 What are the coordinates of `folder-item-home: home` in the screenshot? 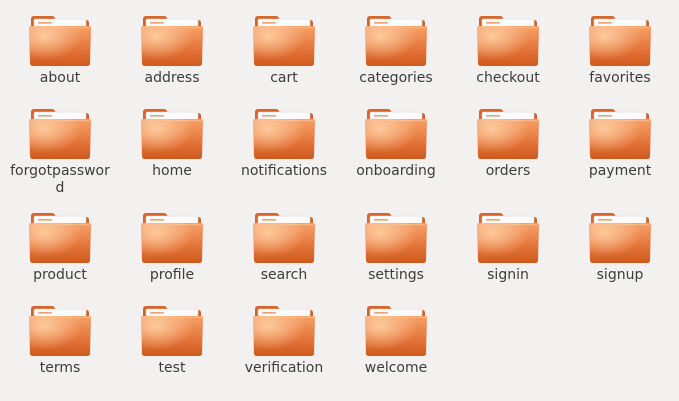 It's located at (172, 143).